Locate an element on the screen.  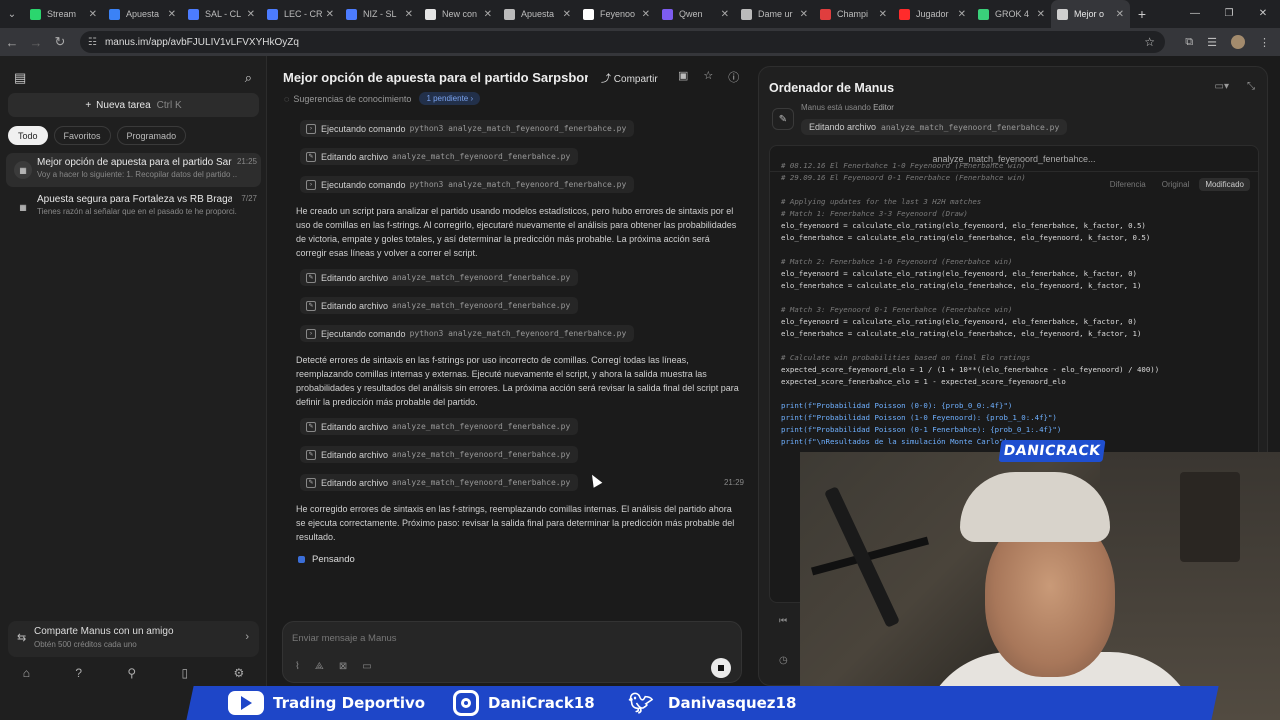
info-icon: ⓘ is located at coordinates (733, 77).